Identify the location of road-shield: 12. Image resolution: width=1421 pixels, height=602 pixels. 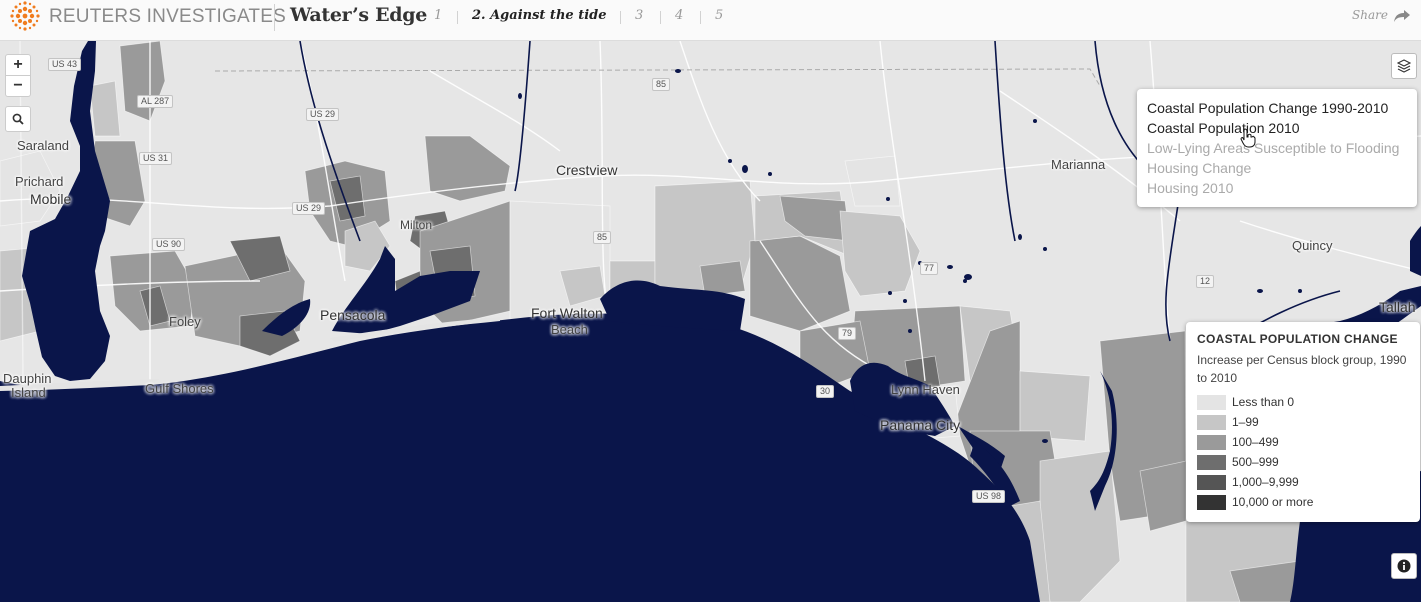
(1205, 281).